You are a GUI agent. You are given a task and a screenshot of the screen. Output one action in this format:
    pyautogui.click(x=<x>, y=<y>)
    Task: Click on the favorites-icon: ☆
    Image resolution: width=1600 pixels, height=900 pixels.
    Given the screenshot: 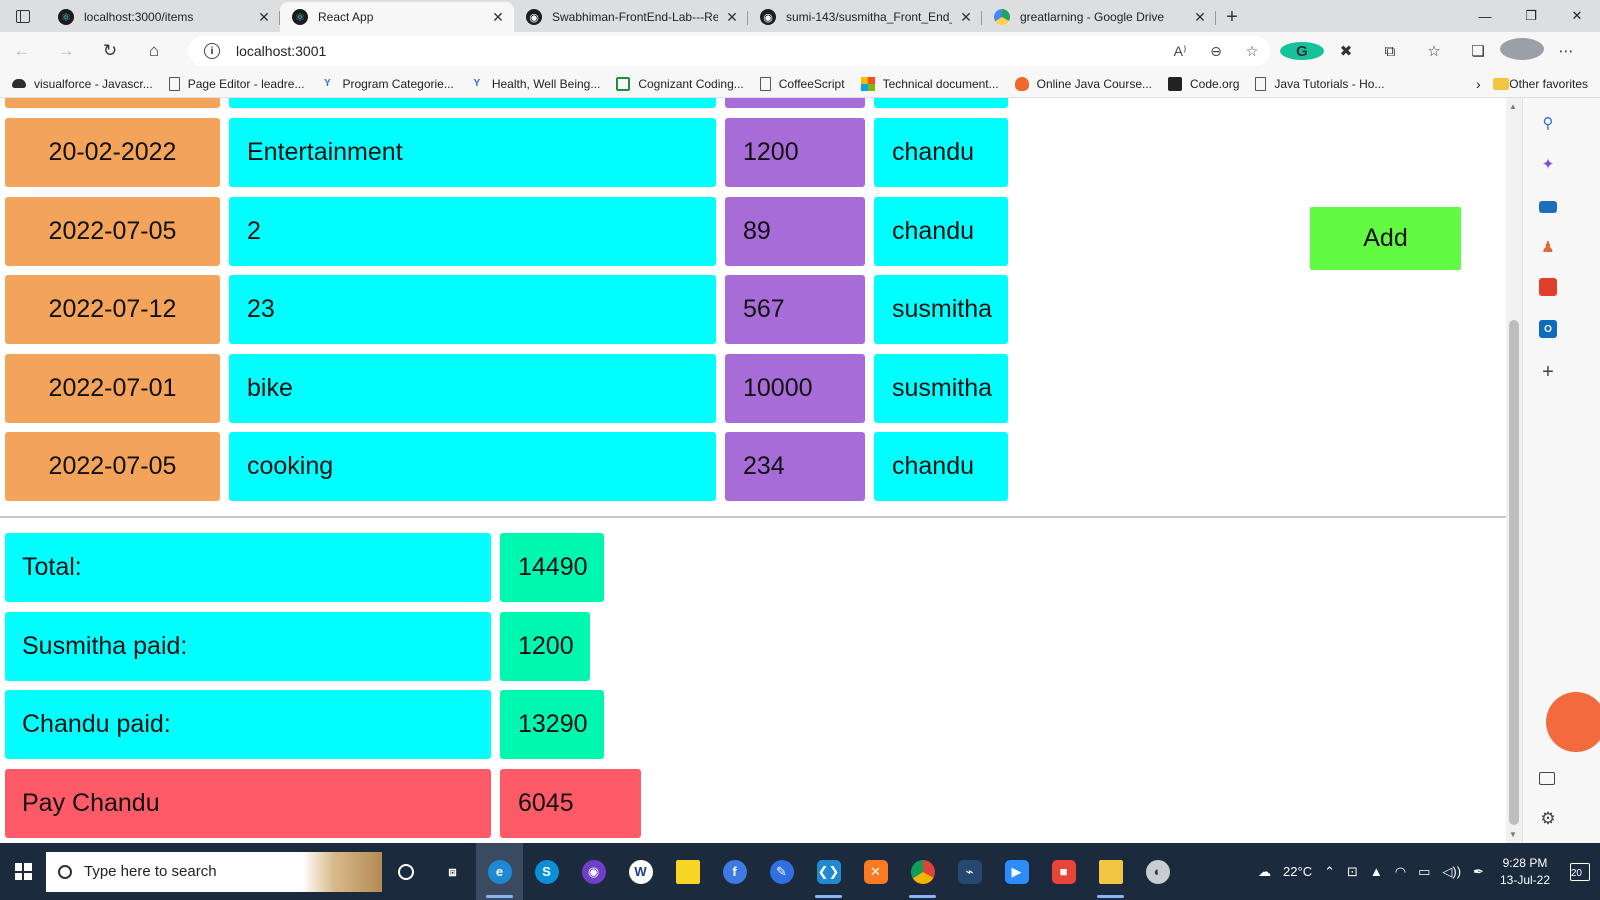 What is the action you would take?
    pyautogui.click(x=1434, y=51)
    